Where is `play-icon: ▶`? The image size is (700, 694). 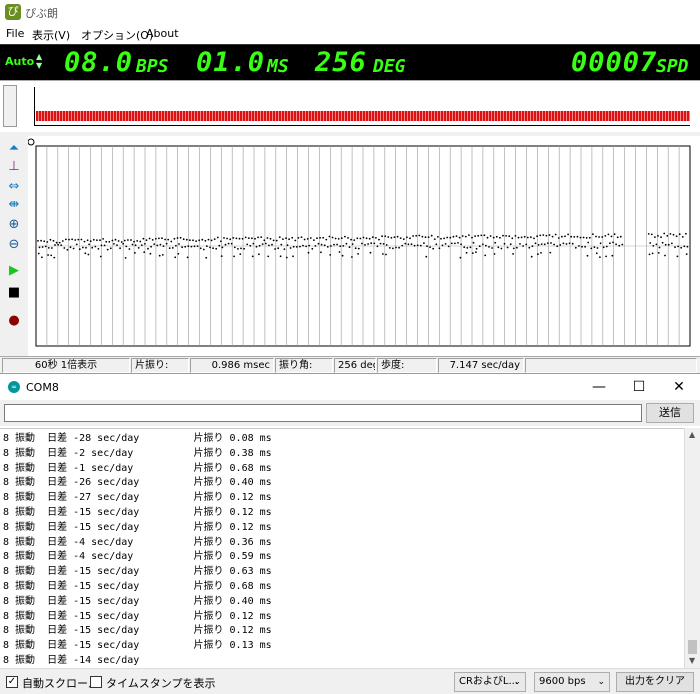 play-icon: ▶ is located at coordinates (14, 271).